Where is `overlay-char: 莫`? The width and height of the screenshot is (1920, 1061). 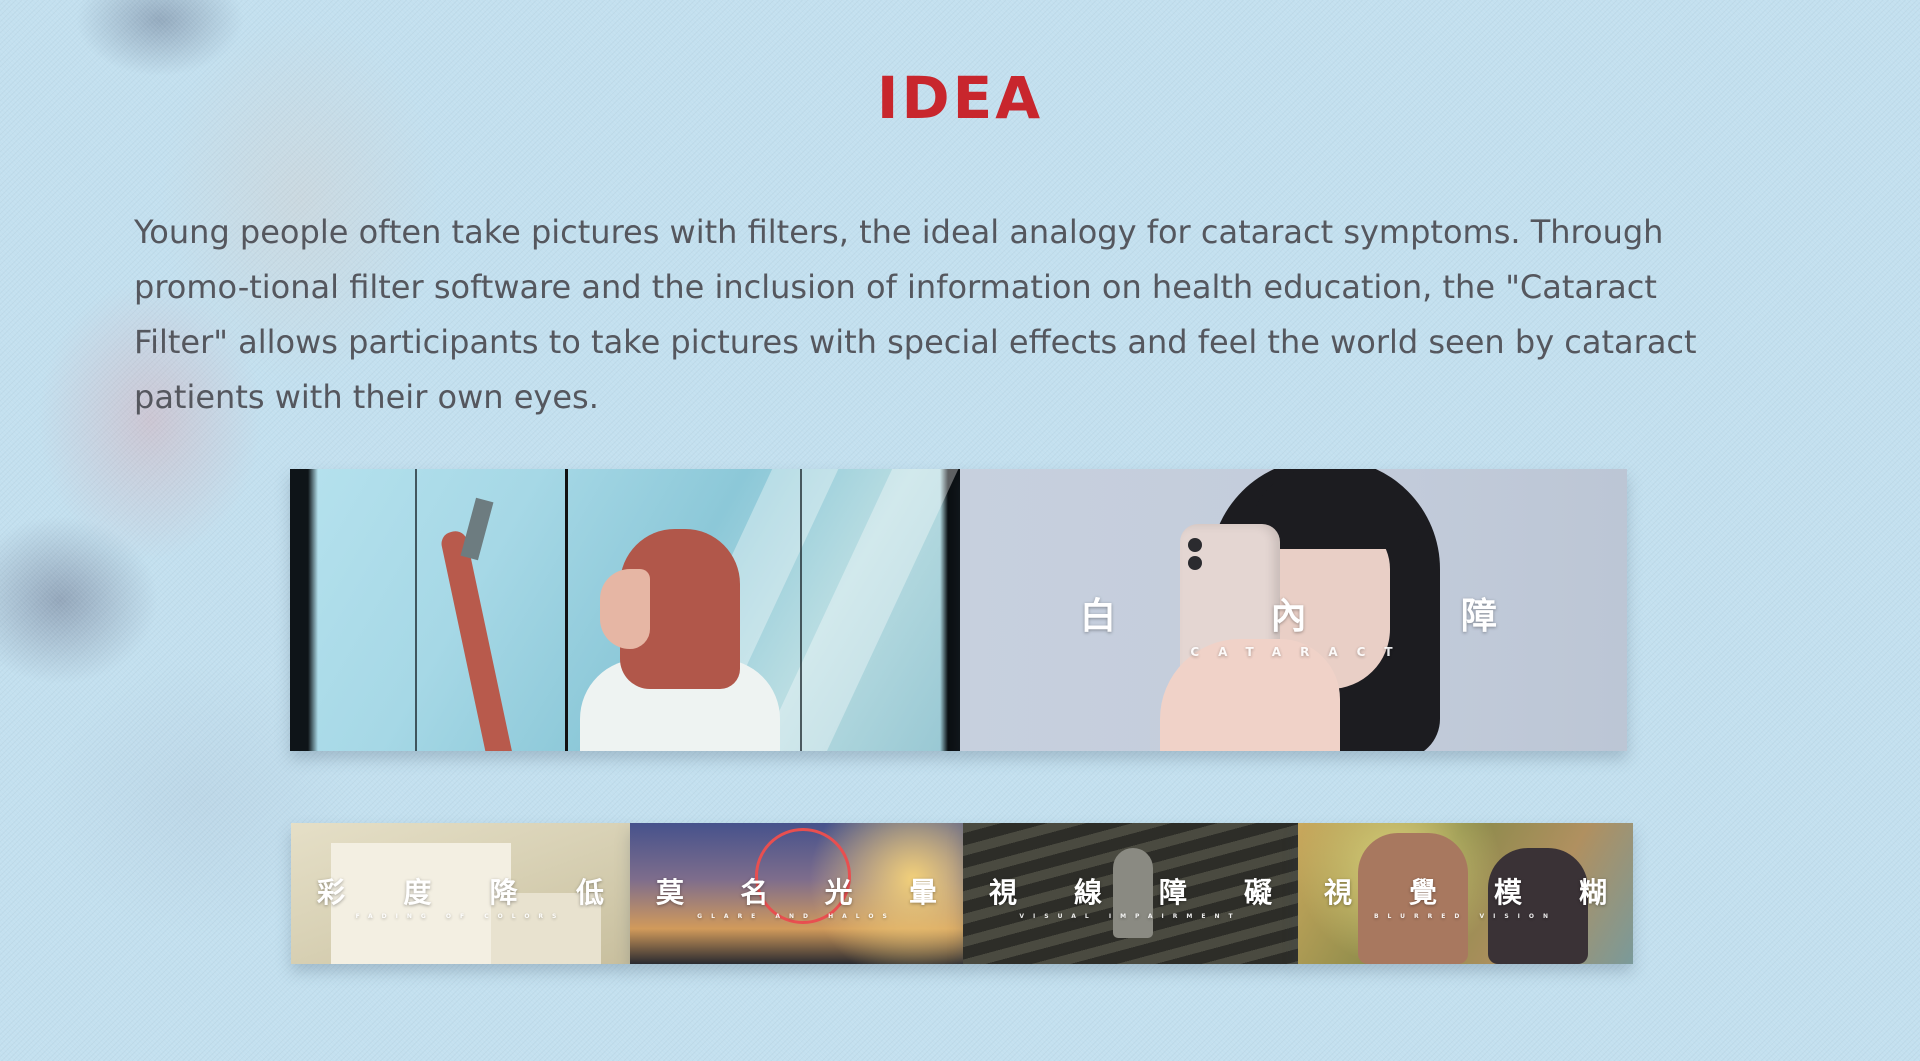 overlay-char: 莫 is located at coordinates (670, 892).